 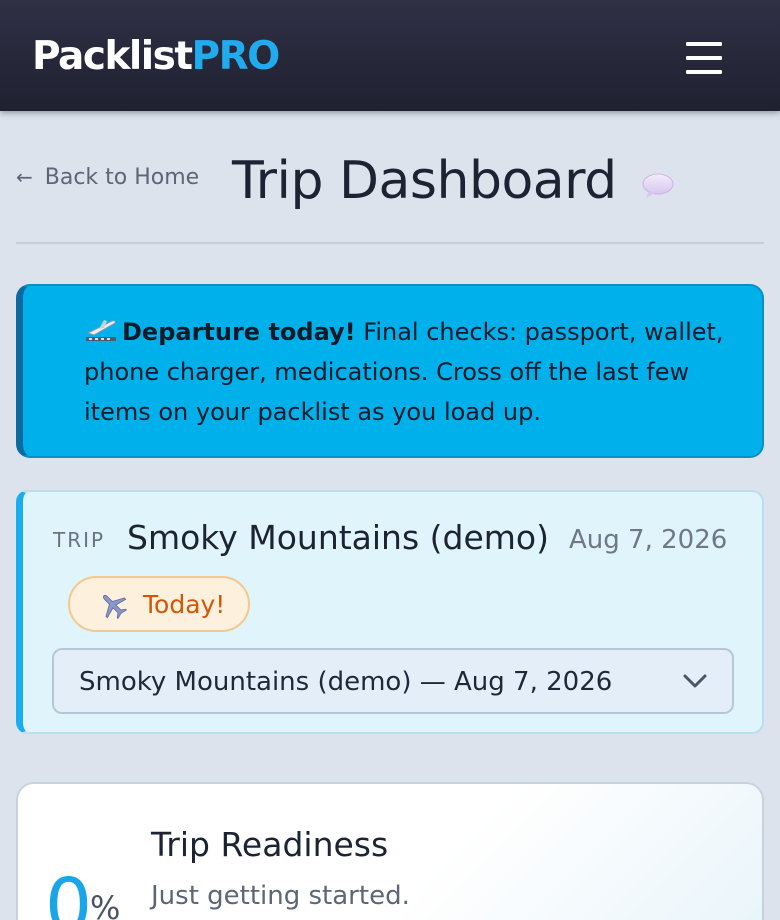 What do you see at coordinates (24, 177) in the screenshot?
I see `arrow-left-icon: ←` at bounding box center [24, 177].